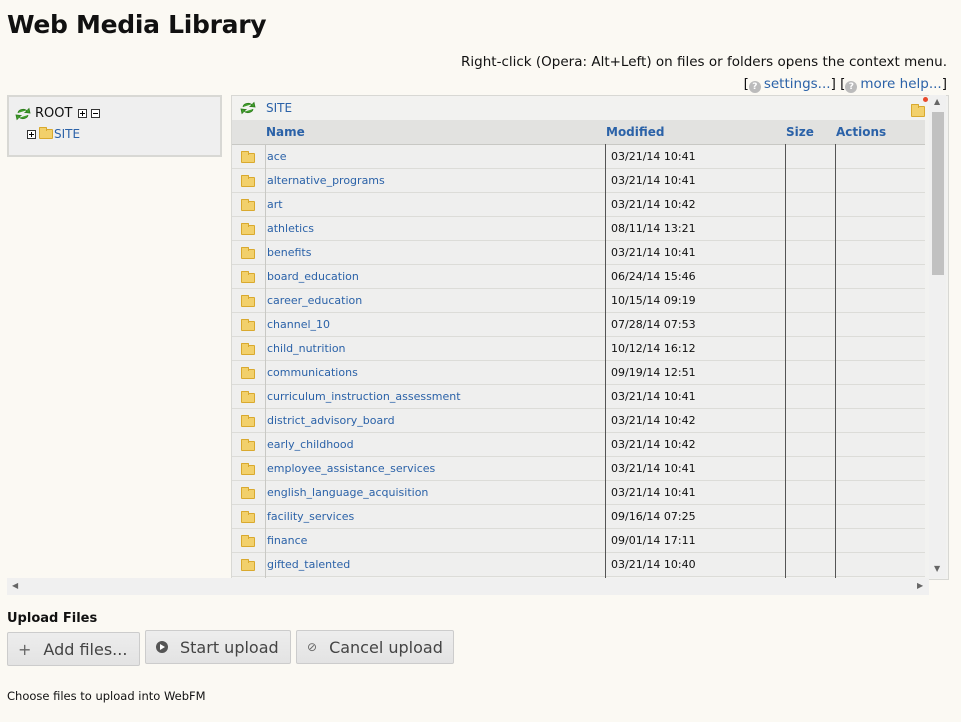 The image size is (961, 722). Describe the element at coordinates (578, 445) in the screenshot. I see `table-row: early_childhood 03/21/14 10:42` at that location.